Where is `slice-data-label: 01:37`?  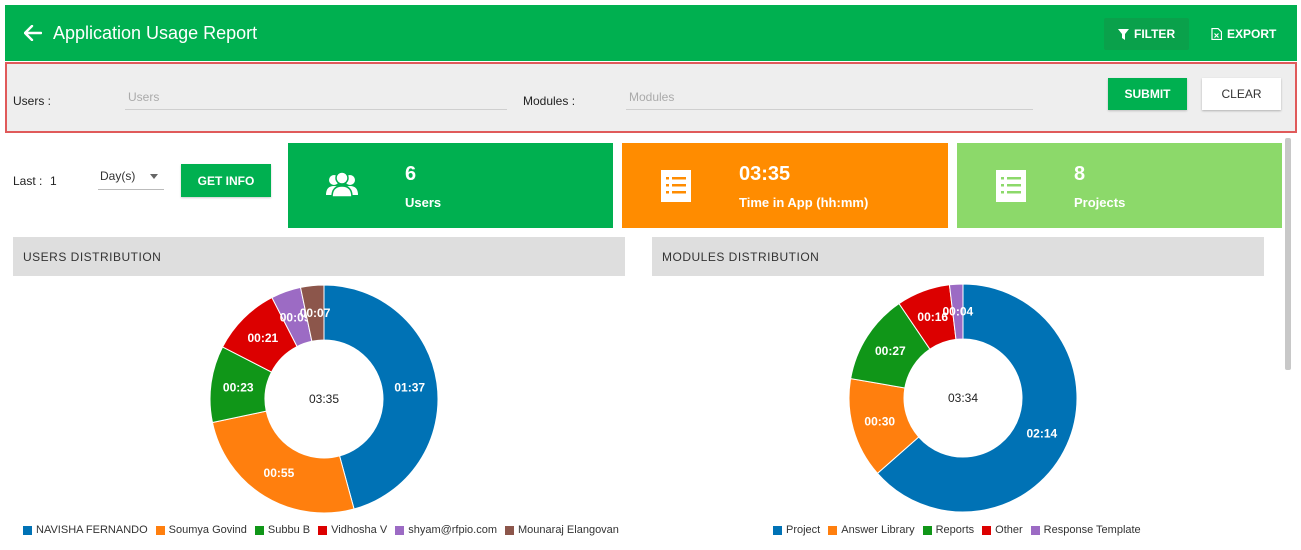 slice-data-label: 01:37 is located at coordinates (409, 387).